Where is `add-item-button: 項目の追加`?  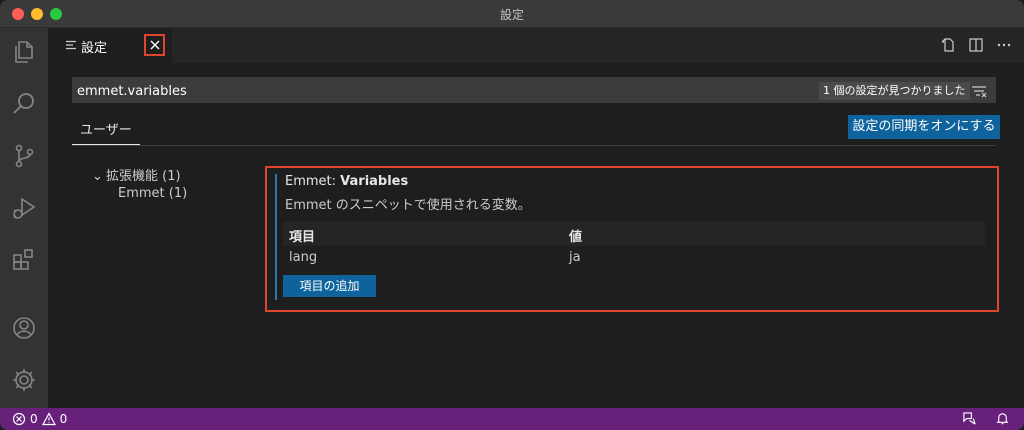 add-item-button: 項目の追加 is located at coordinates (329, 286).